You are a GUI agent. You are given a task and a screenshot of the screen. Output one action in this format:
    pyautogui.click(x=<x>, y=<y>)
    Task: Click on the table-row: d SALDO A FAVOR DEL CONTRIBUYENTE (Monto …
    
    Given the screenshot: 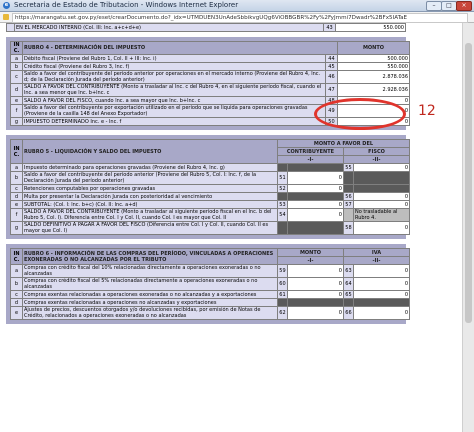 What is the action you would take?
    pyautogui.click(x=210, y=90)
    